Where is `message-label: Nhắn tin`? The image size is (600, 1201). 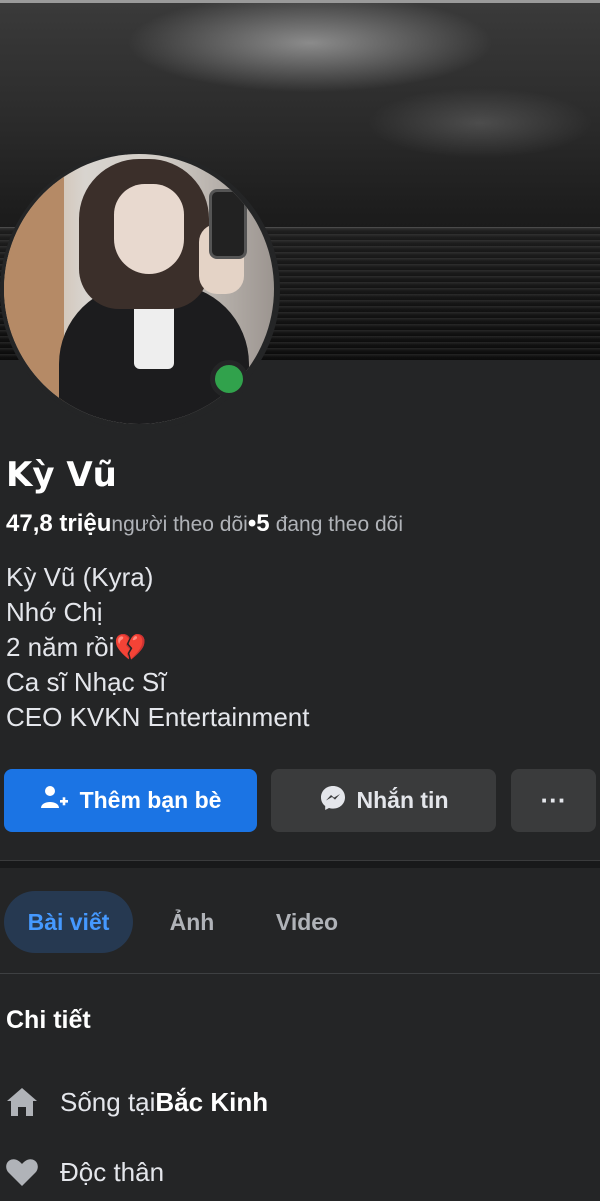
message-label: Nhắn tin is located at coordinates (402, 800).